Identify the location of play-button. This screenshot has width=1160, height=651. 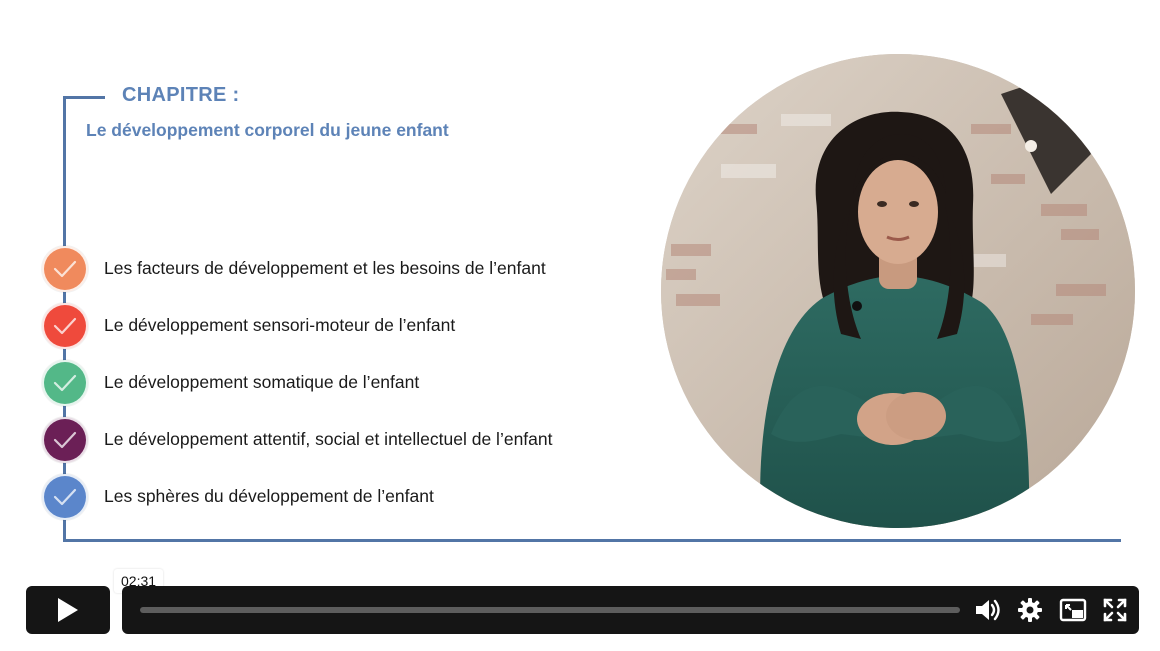
(68, 610).